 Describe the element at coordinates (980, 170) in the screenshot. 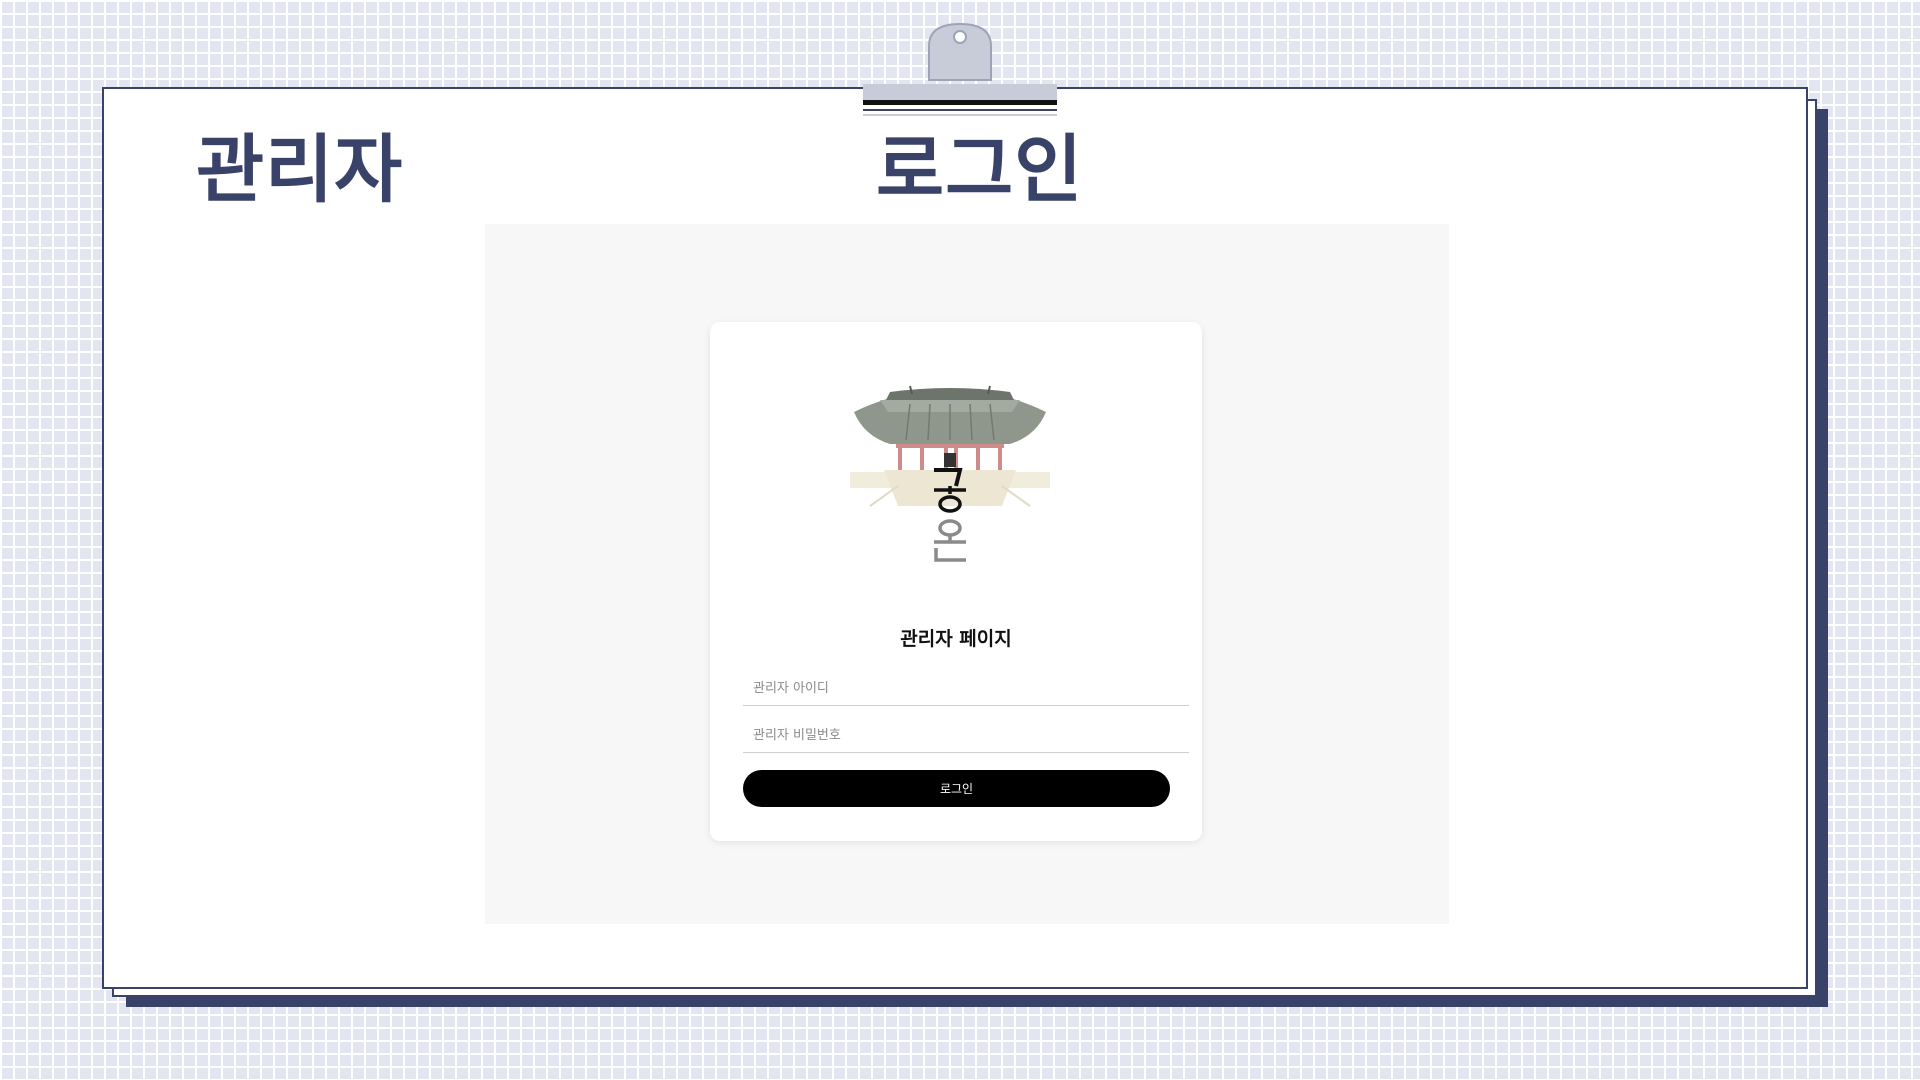

I see `page-title-login: 로그인` at that location.